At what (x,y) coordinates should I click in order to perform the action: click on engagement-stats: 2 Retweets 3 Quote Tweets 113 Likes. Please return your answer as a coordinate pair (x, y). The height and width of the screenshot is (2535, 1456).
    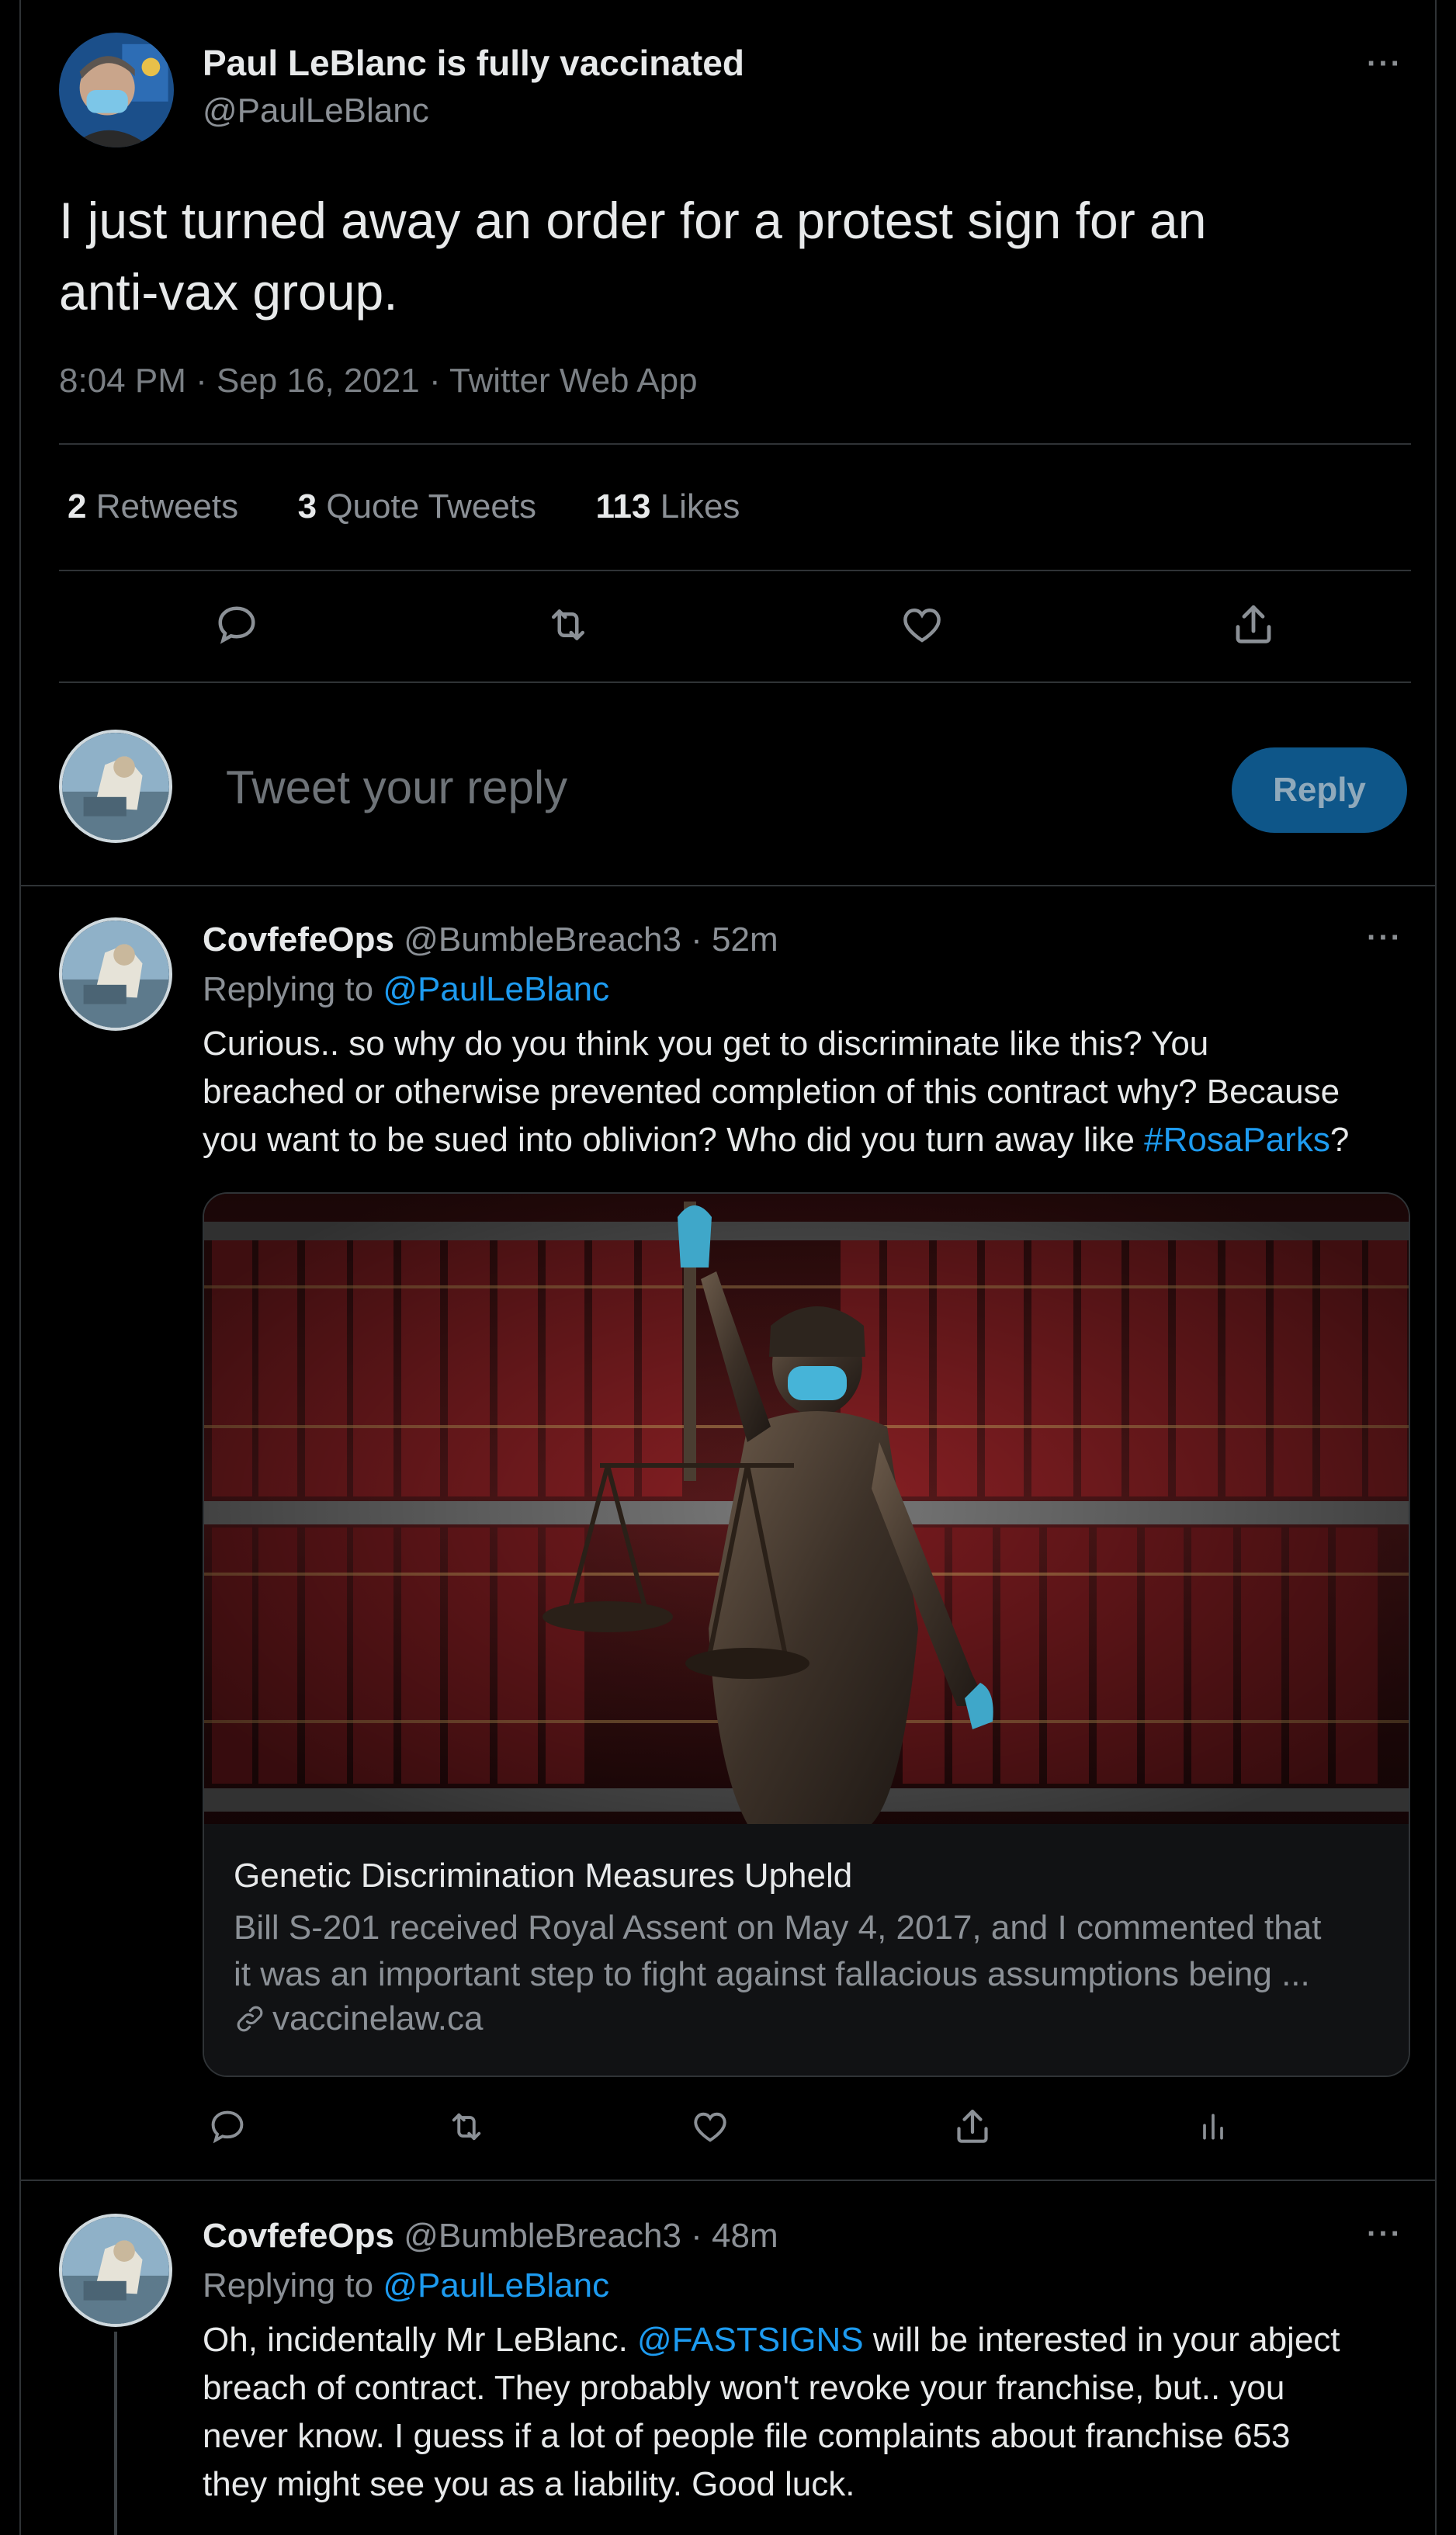
    Looking at the image, I should click on (404, 506).